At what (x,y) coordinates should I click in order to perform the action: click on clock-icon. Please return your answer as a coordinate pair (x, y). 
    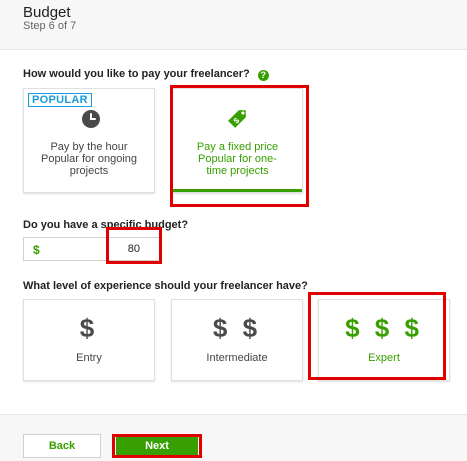
    Looking at the image, I should click on (91, 119).